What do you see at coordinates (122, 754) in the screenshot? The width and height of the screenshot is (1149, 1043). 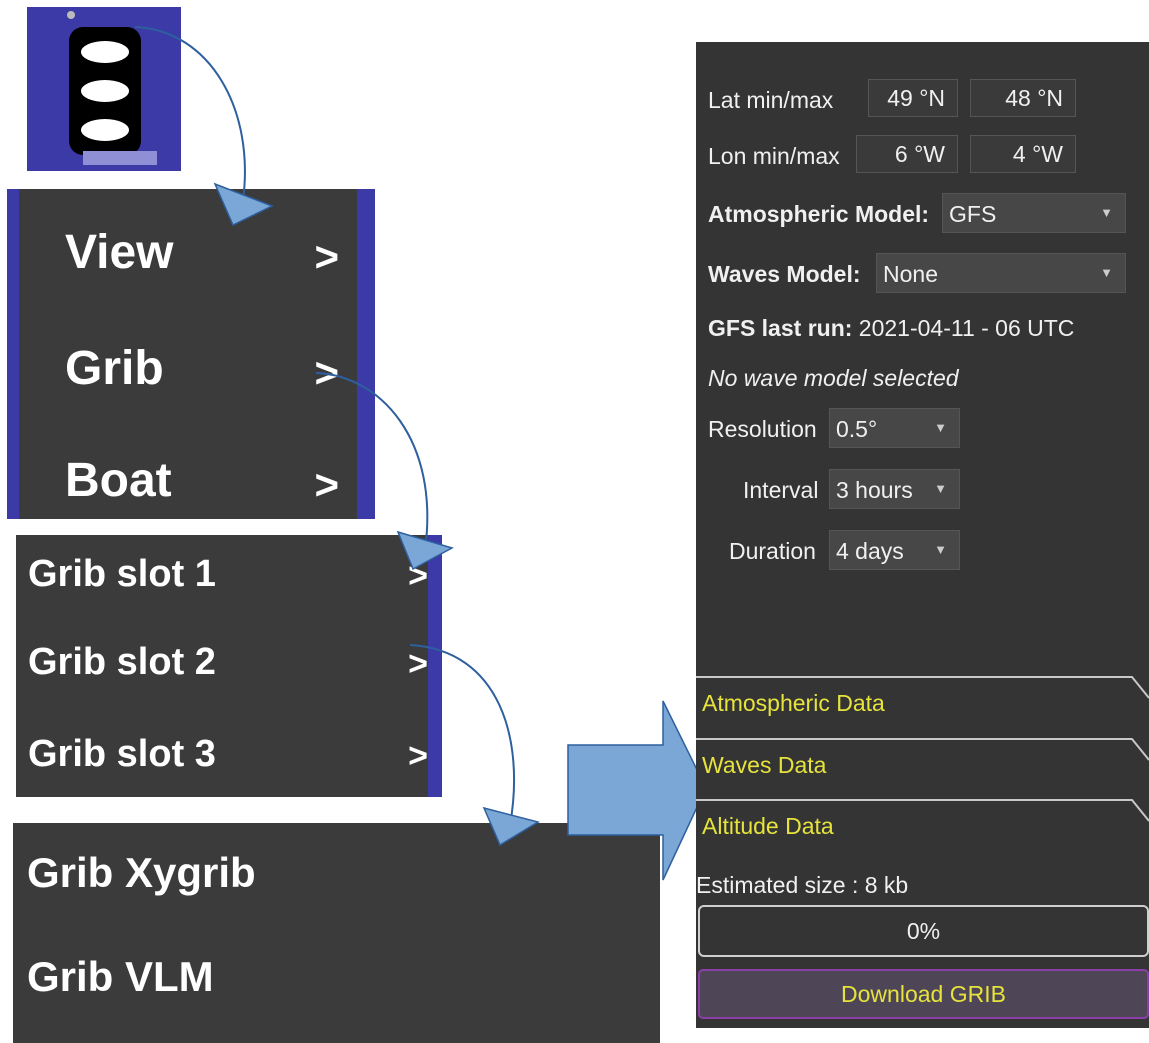 I see `menu-item-label: Grib slot 3` at bounding box center [122, 754].